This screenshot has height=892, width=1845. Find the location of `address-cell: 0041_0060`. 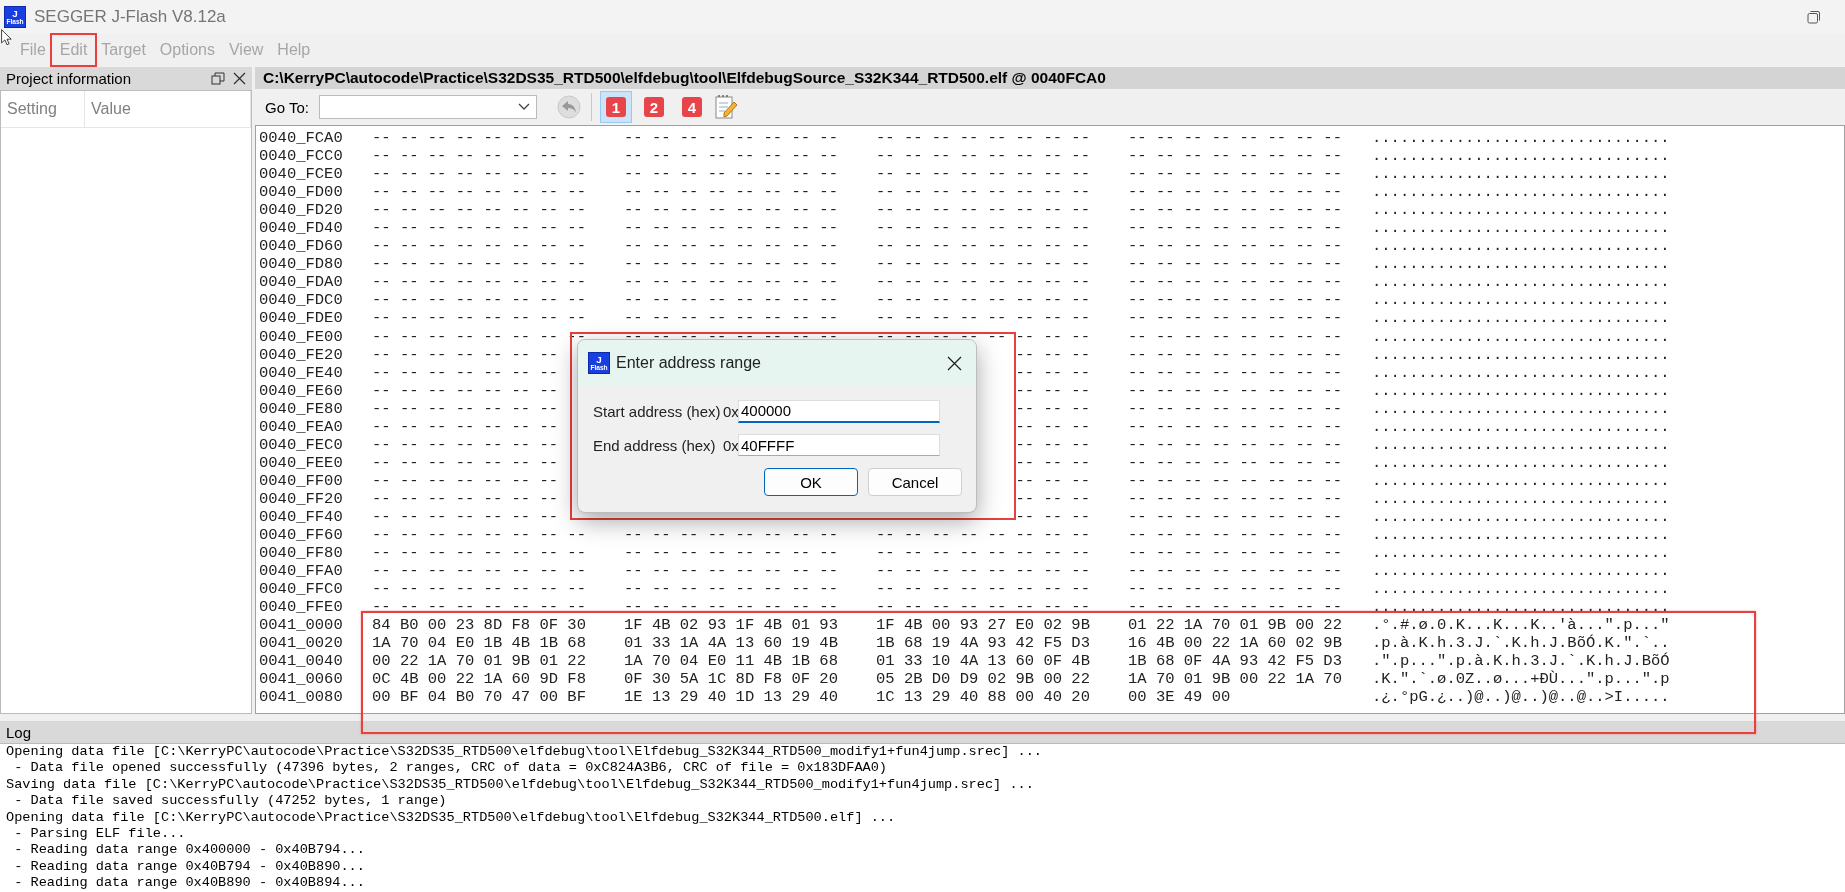

address-cell: 0041_0060 is located at coordinates (301, 679).